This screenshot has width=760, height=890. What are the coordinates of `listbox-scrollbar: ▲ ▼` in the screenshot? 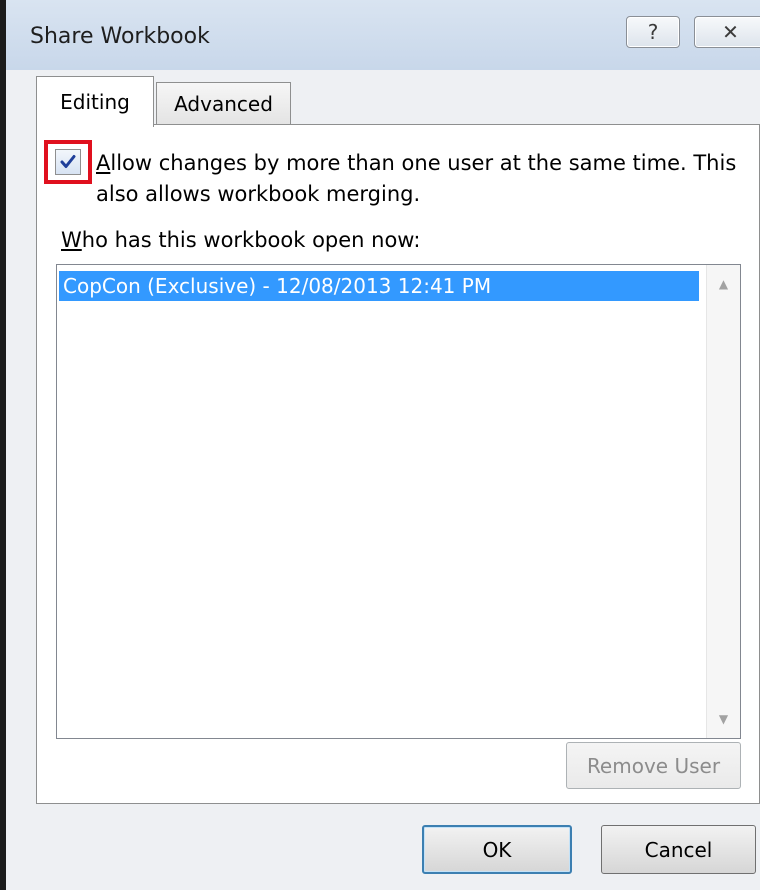 It's located at (723, 501).